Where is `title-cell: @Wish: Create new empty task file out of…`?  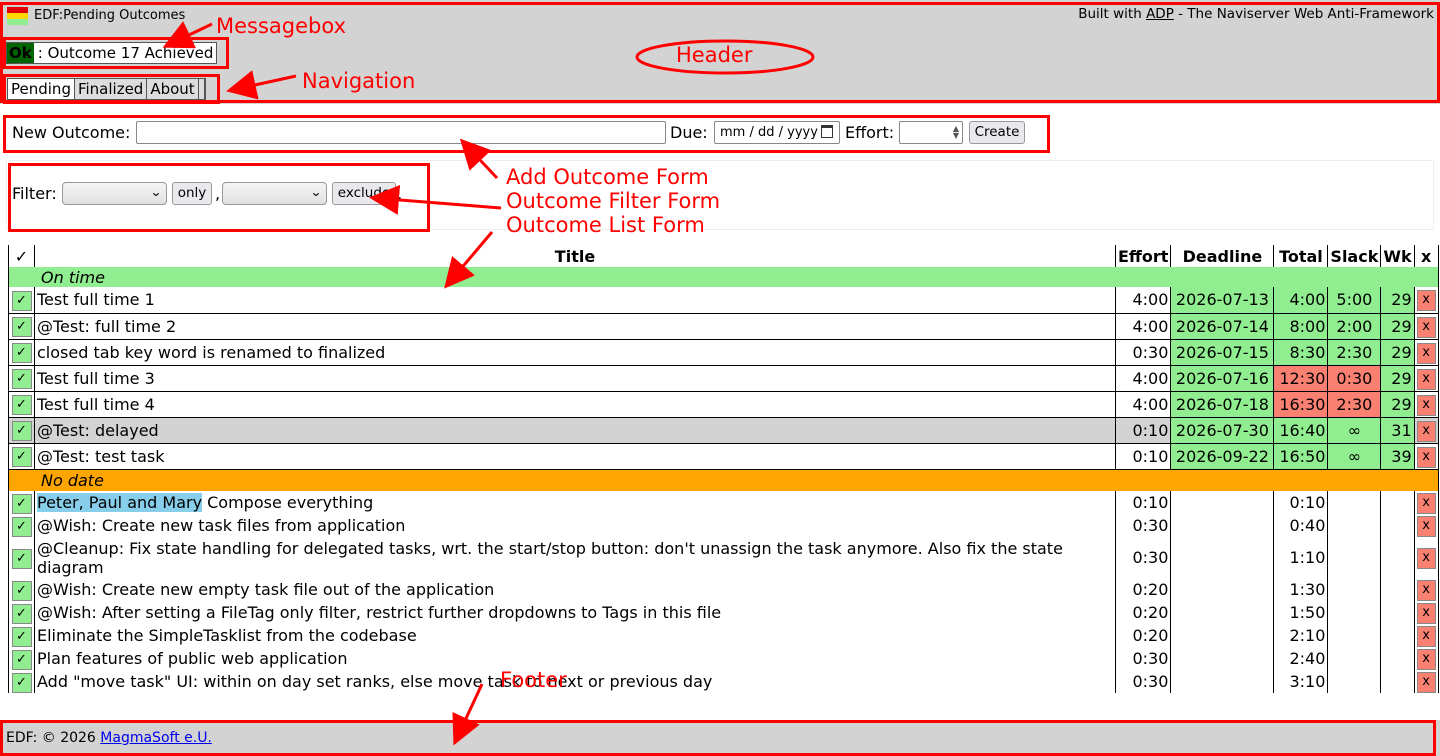 title-cell: @Wish: Create new empty task file out of… is located at coordinates (575, 589).